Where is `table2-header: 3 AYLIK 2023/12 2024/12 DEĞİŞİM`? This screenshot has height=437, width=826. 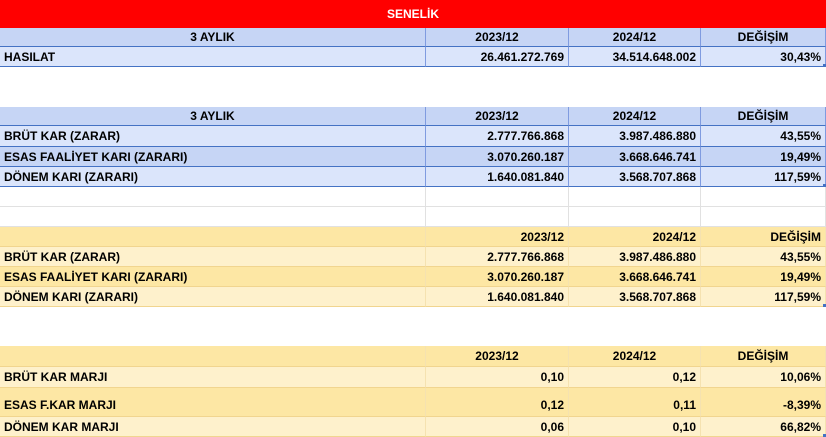 table2-header: 3 AYLIK 2023/12 2024/12 DEĞİŞİM is located at coordinates (413, 116).